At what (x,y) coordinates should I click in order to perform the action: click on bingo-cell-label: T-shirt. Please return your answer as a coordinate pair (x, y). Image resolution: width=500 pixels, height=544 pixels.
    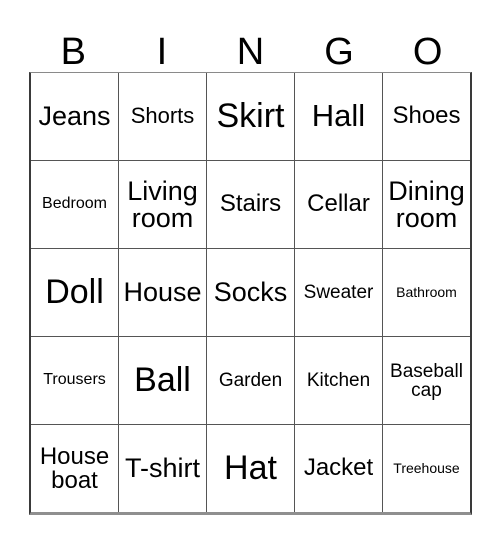
    Looking at the image, I should click on (162, 468).